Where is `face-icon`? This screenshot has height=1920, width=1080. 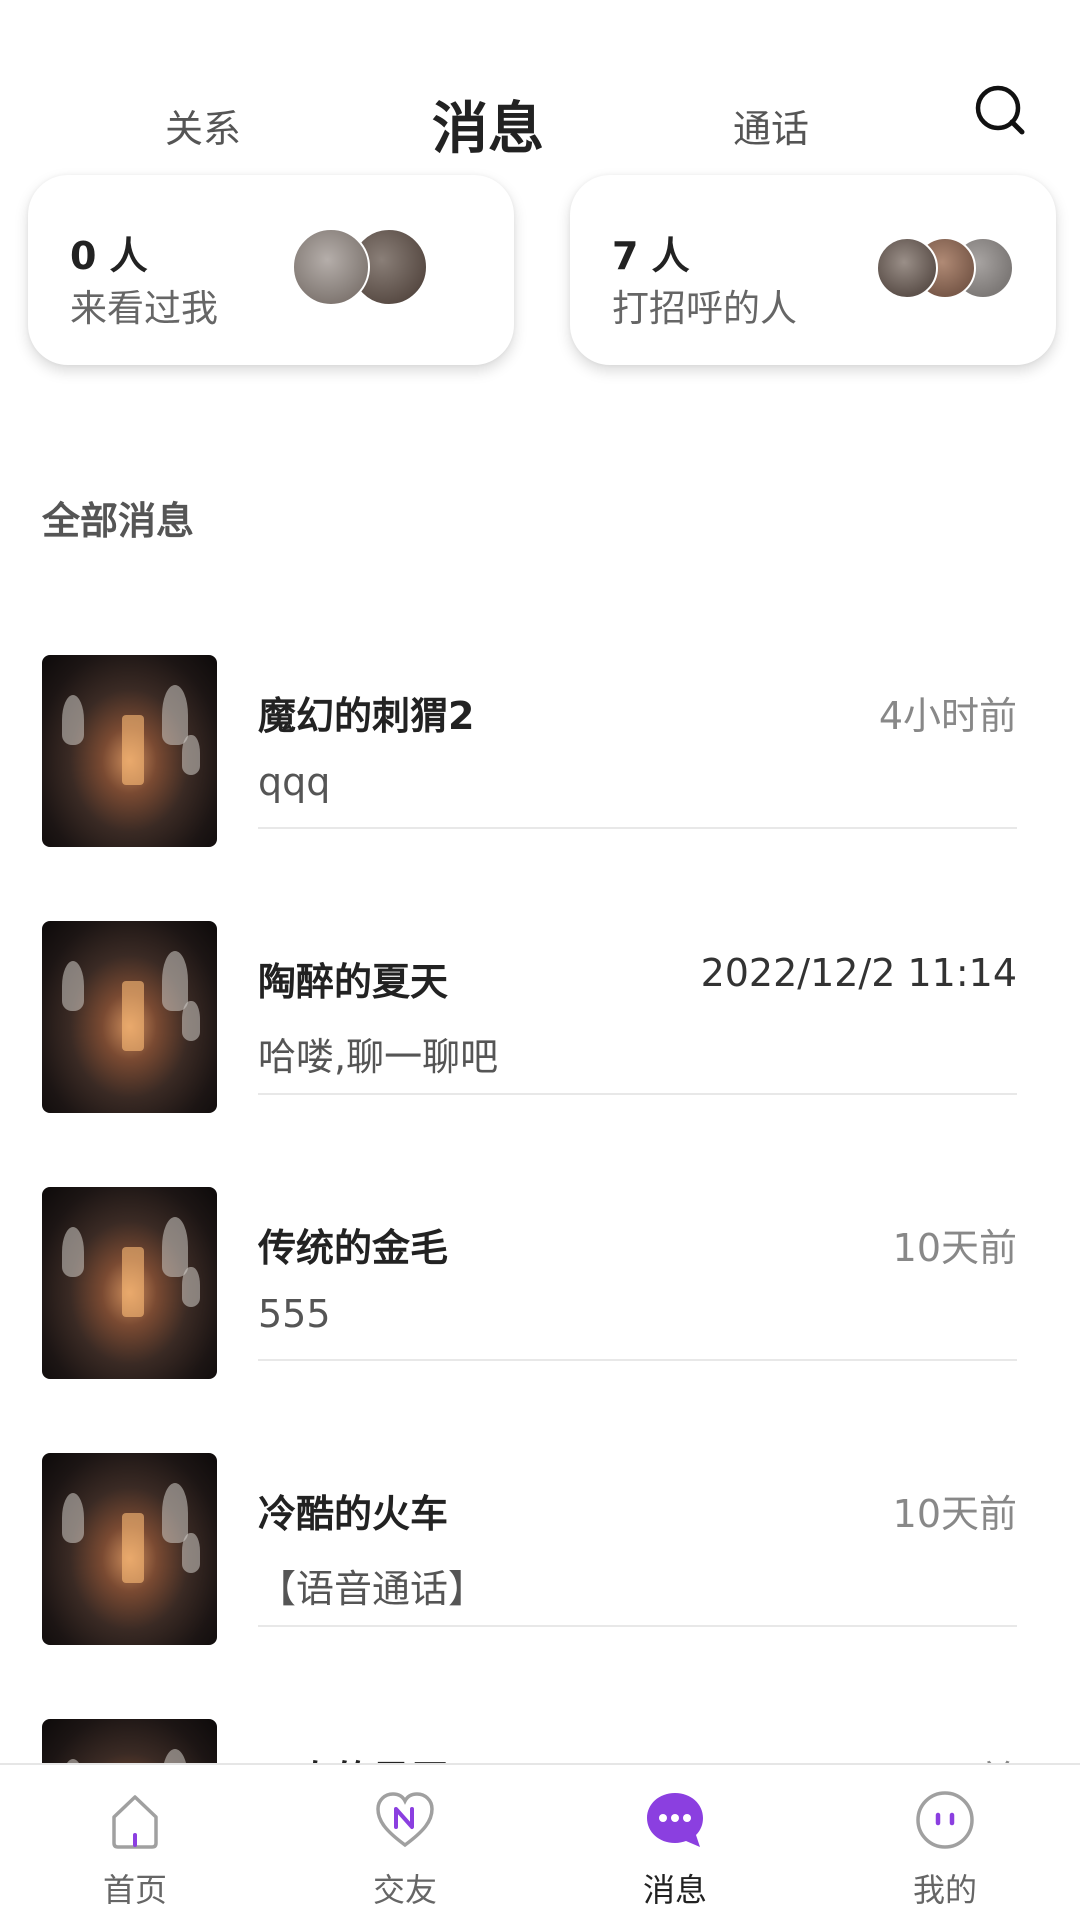 face-icon is located at coordinates (945, 1820).